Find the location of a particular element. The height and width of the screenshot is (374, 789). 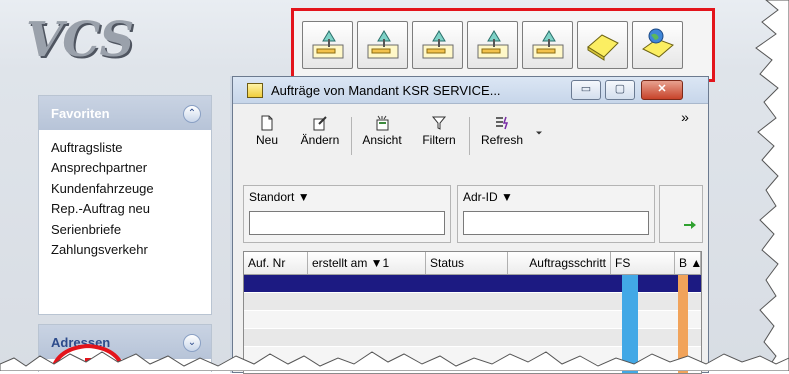

neu-label: Neu is located at coordinates (266, 140).